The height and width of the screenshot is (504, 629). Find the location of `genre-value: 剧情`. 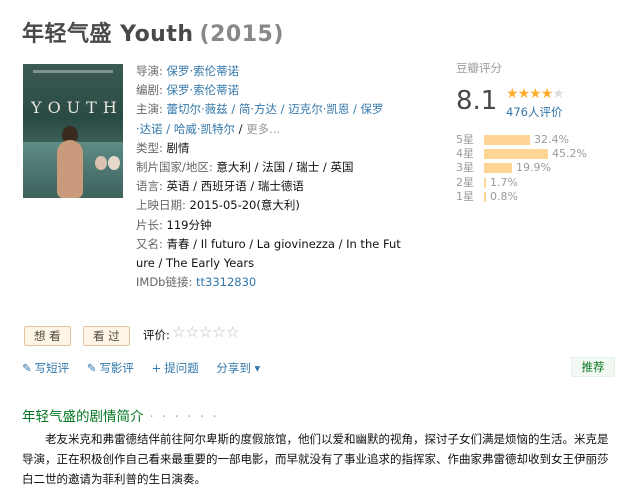

genre-value: 剧情 is located at coordinates (178, 147).